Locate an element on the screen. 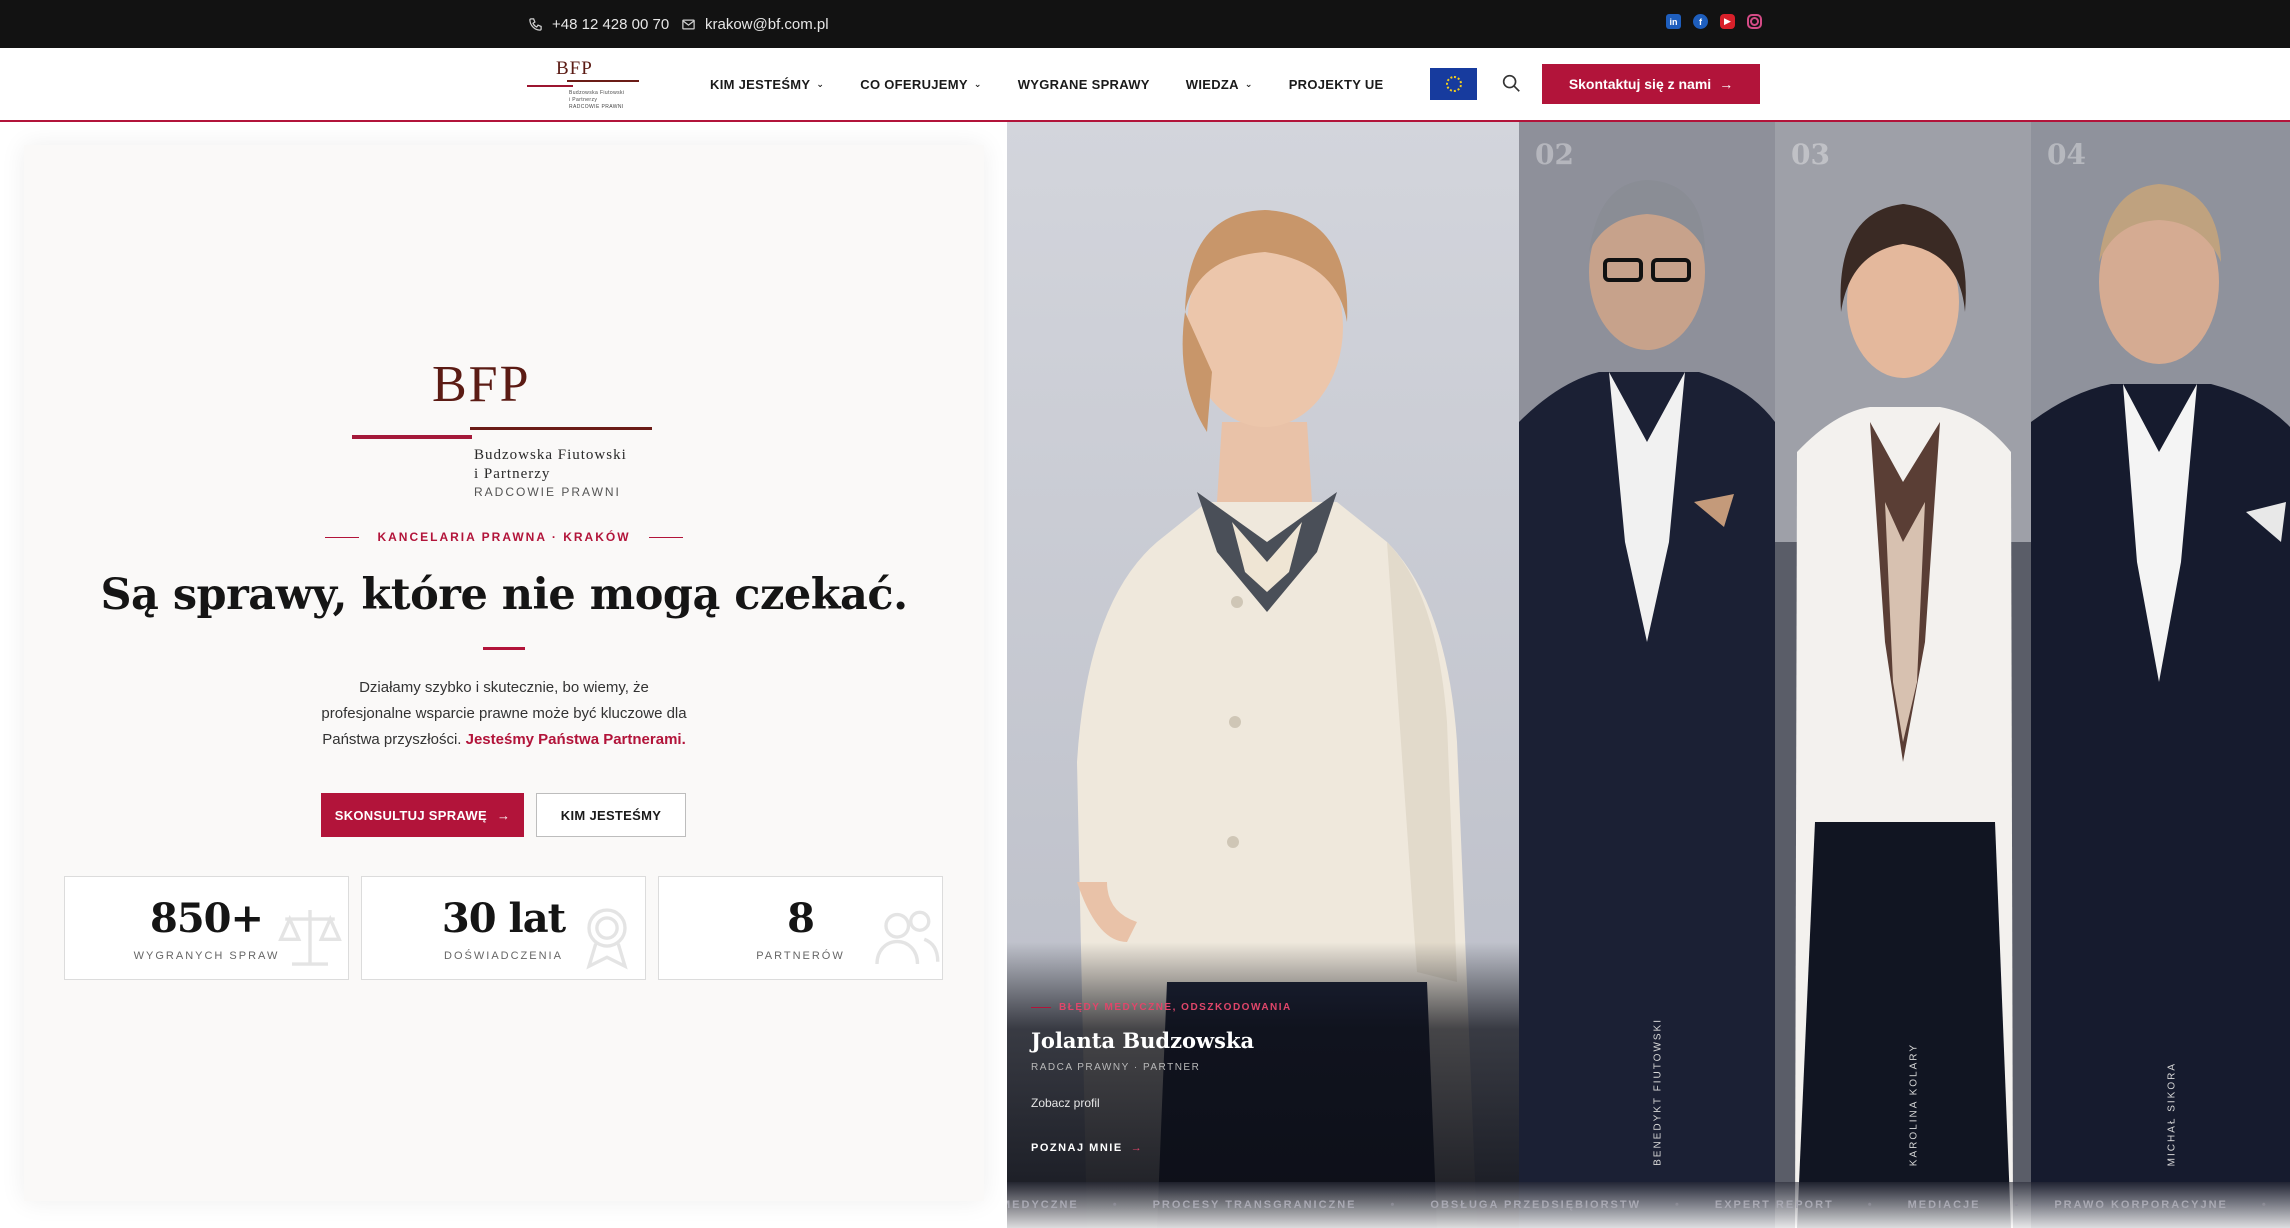 Image resolution: width=2290 pixels, height=1228 pixels. stat-card-partners: 8 PARTNERÓW is located at coordinates (800, 928).